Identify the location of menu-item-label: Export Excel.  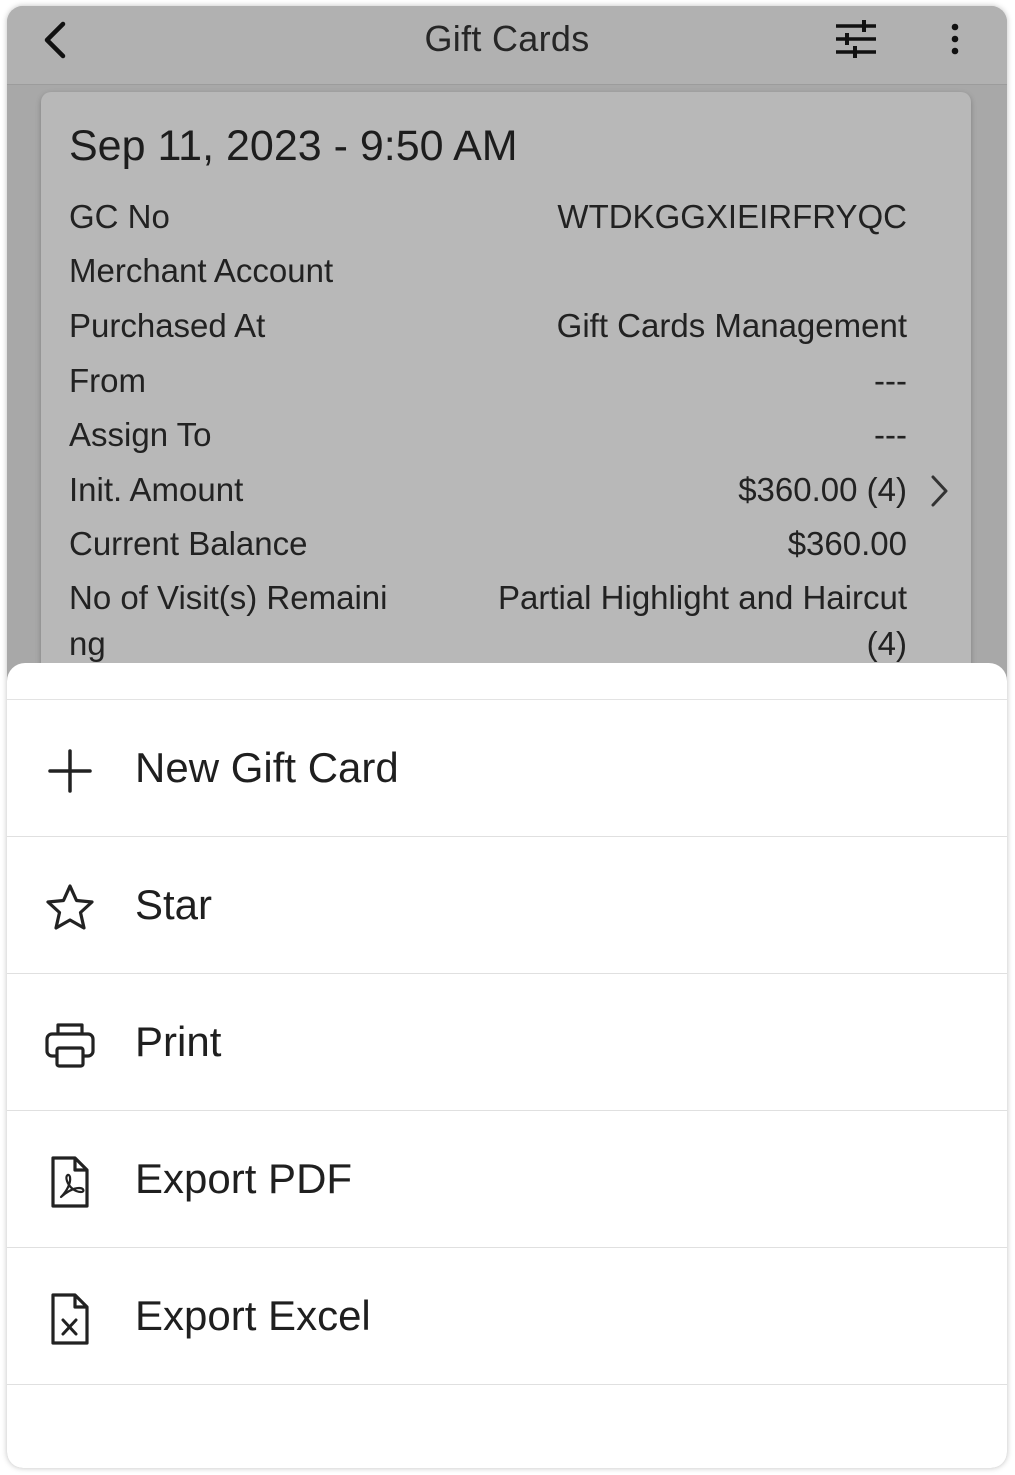
(253, 1315).